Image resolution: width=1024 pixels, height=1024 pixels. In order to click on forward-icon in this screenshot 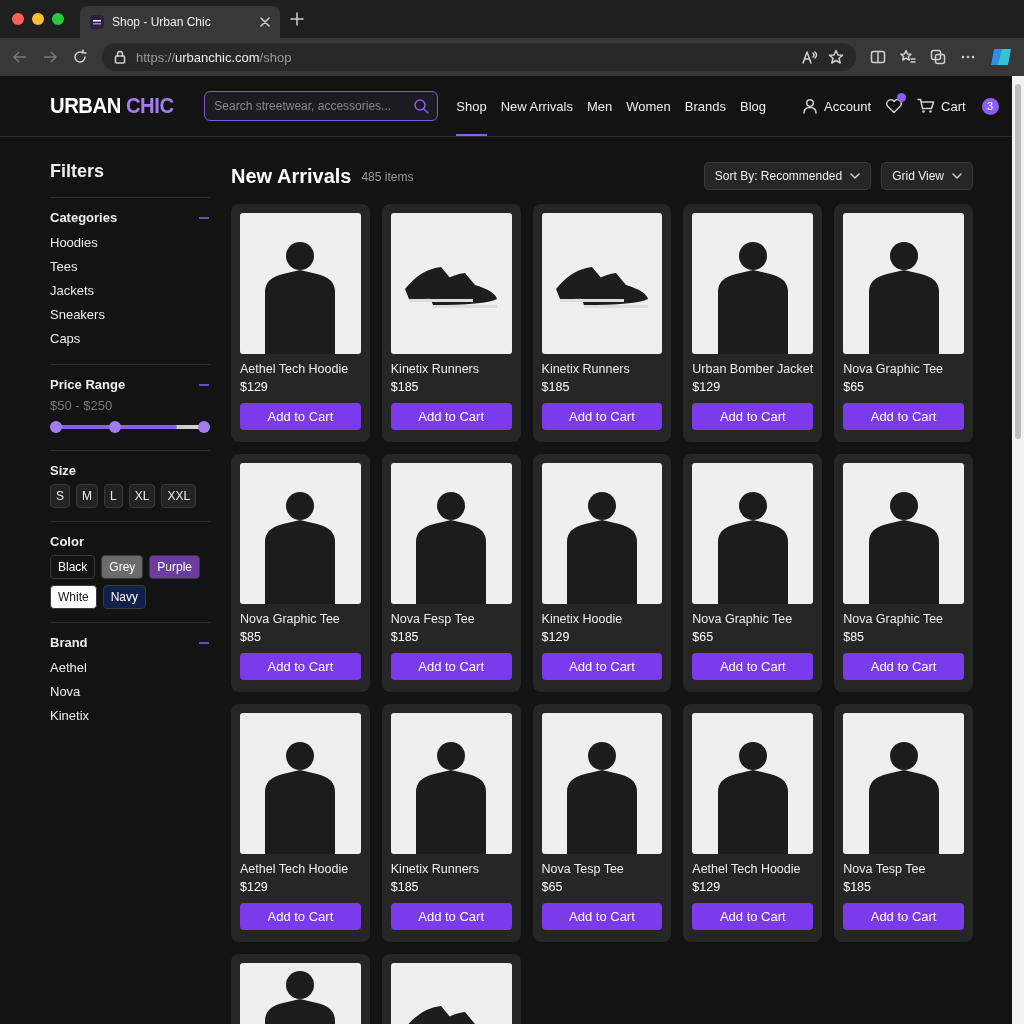, I will do `click(50, 57)`.